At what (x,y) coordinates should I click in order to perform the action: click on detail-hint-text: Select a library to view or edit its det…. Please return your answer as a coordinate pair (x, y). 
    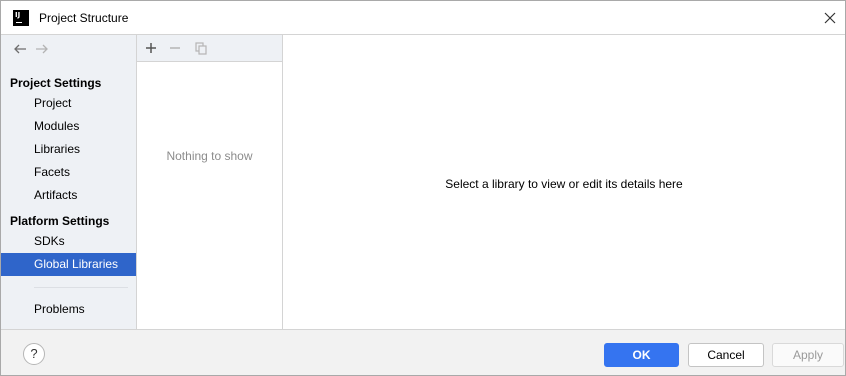
    Looking at the image, I should click on (564, 184).